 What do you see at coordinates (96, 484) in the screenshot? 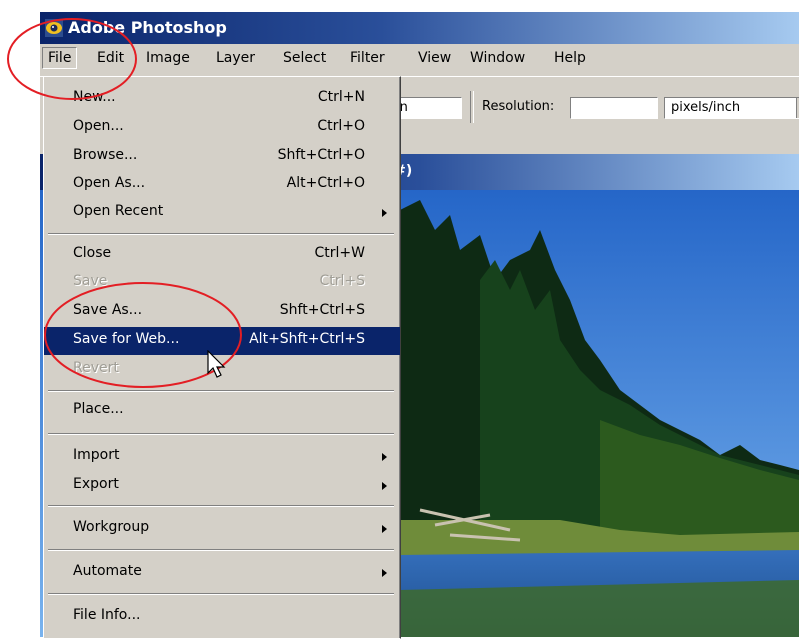
I see `menu-item-label: Export` at bounding box center [96, 484].